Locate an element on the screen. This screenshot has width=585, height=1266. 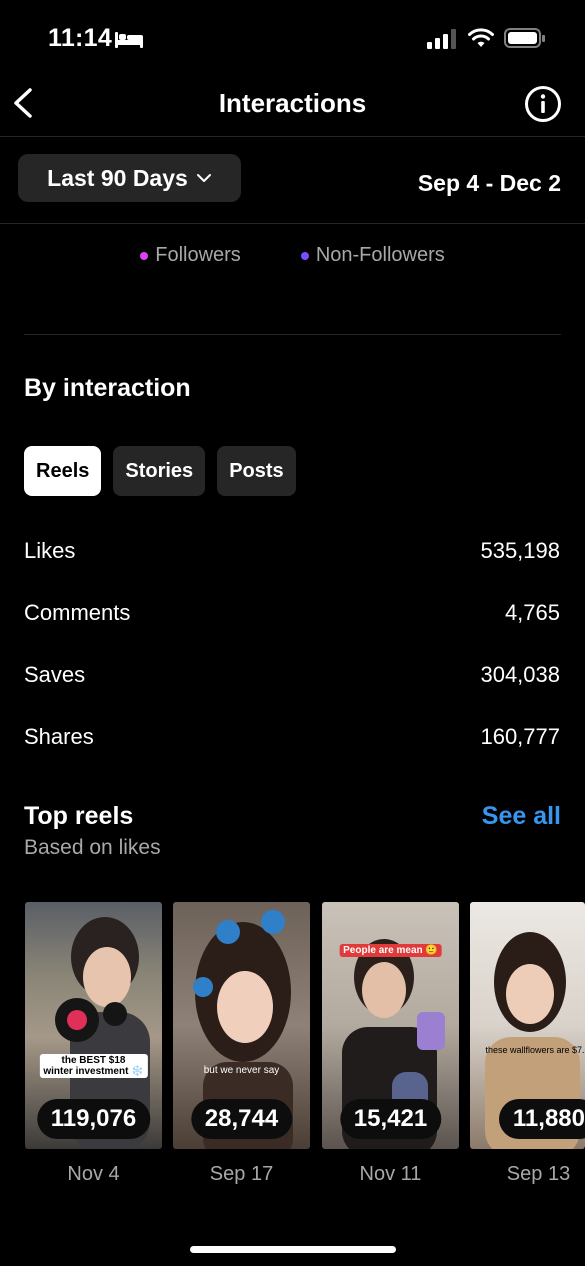
tab-stories: Stories is located at coordinates (159, 471).